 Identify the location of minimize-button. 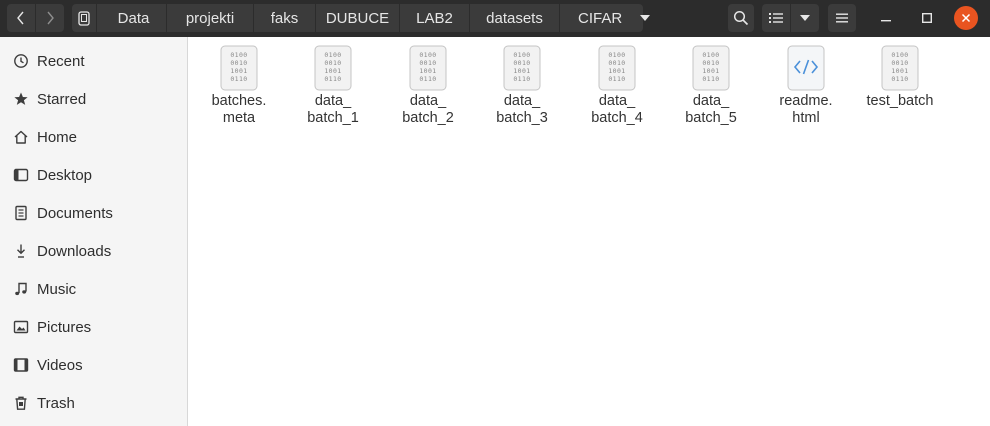
(886, 18).